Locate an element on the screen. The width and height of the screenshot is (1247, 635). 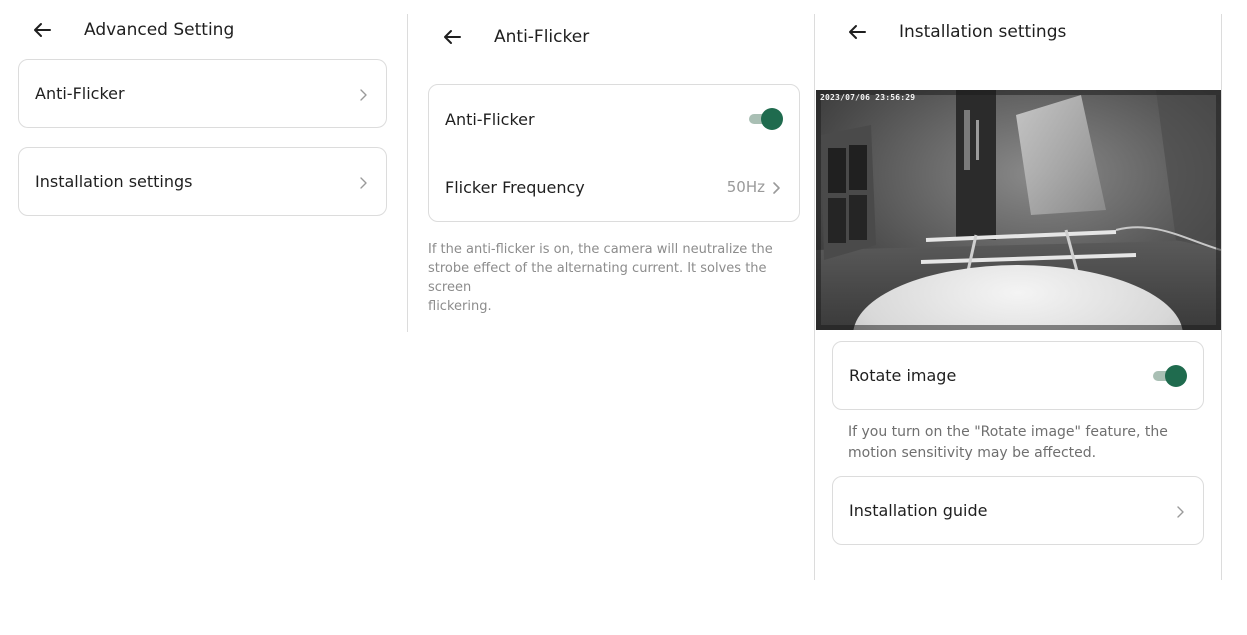
flicker-frequency-row: Flicker Frequency 50Hz is located at coordinates (614, 187).